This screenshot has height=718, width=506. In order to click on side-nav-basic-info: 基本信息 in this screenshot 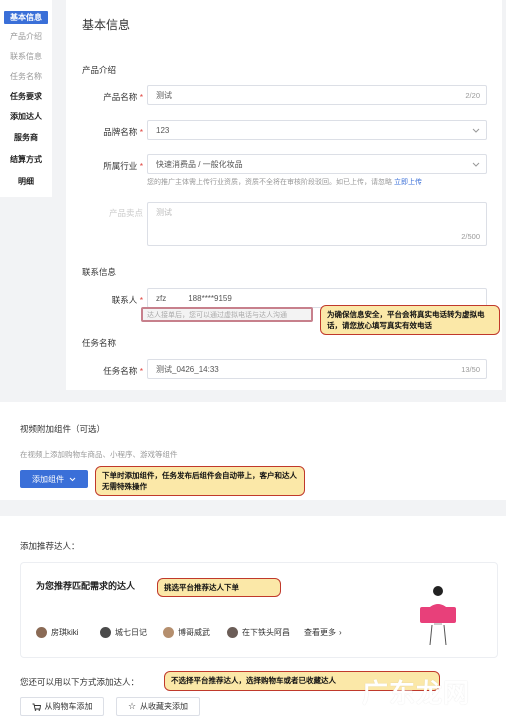, I will do `click(26, 17)`.